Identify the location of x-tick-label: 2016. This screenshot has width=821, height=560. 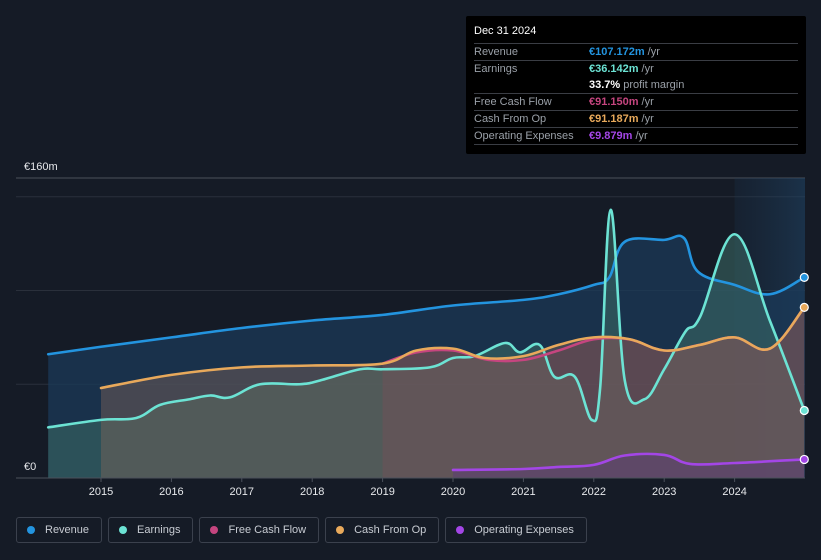
(171, 492).